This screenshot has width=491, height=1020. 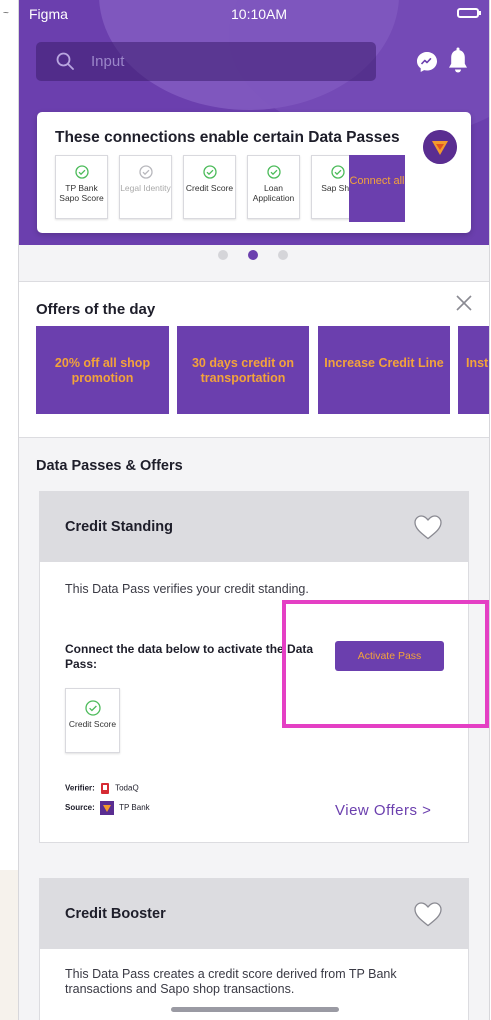 What do you see at coordinates (377, 188) in the screenshot?
I see `connect-all-button: Connect all` at bounding box center [377, 188].